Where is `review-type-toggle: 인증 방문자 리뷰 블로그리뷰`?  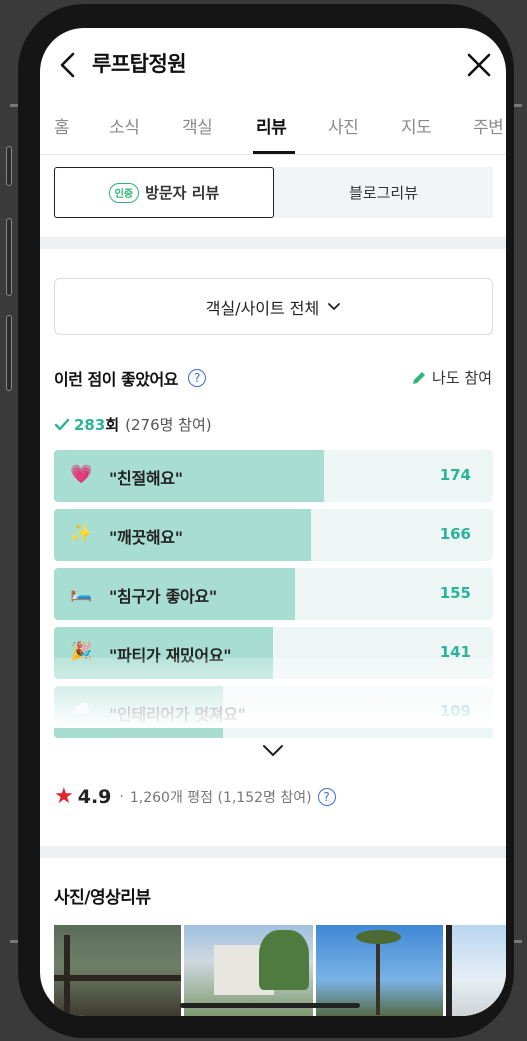 review-type-toggle: 인증 방문자 리뷰 블로그리뷰 is located at coordinates (273, 192).